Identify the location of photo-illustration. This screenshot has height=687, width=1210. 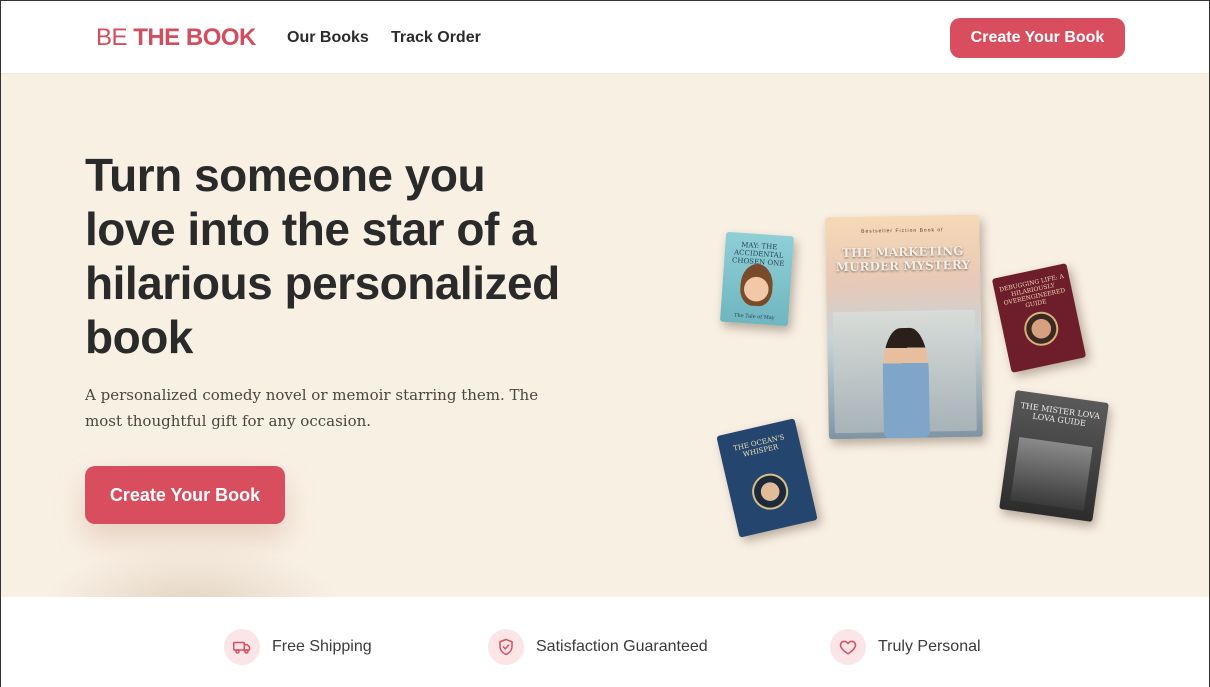
(1051, 473).